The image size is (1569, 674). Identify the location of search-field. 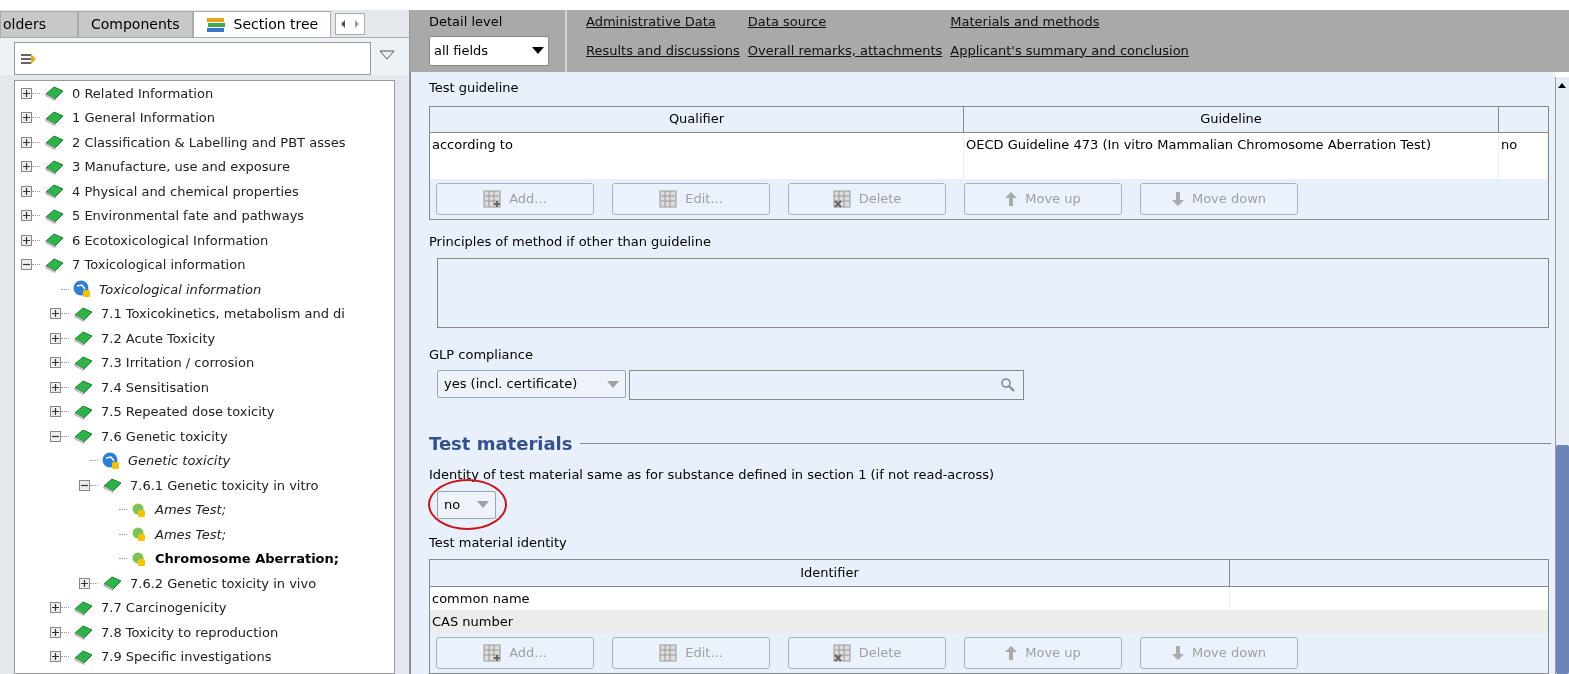
(826, 385).